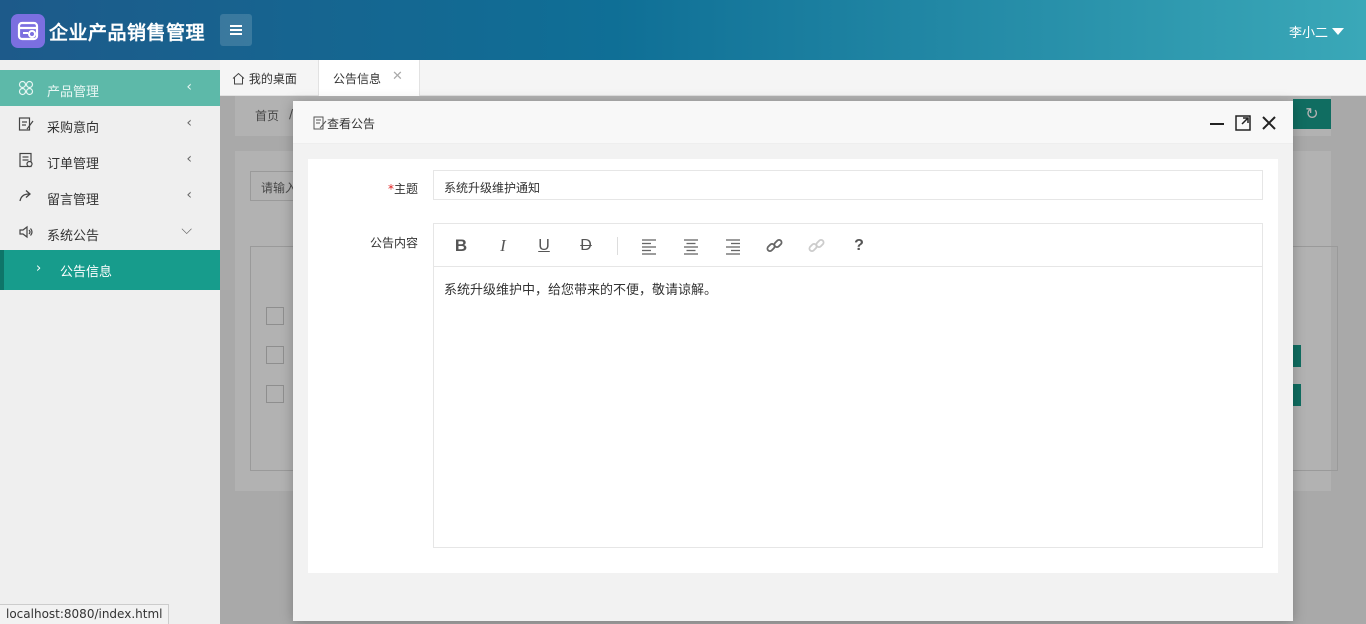  What do you see at coordinates (544, 246) in the screenshot?
I see `underline-icon: U` at bounding box center [544, 246].